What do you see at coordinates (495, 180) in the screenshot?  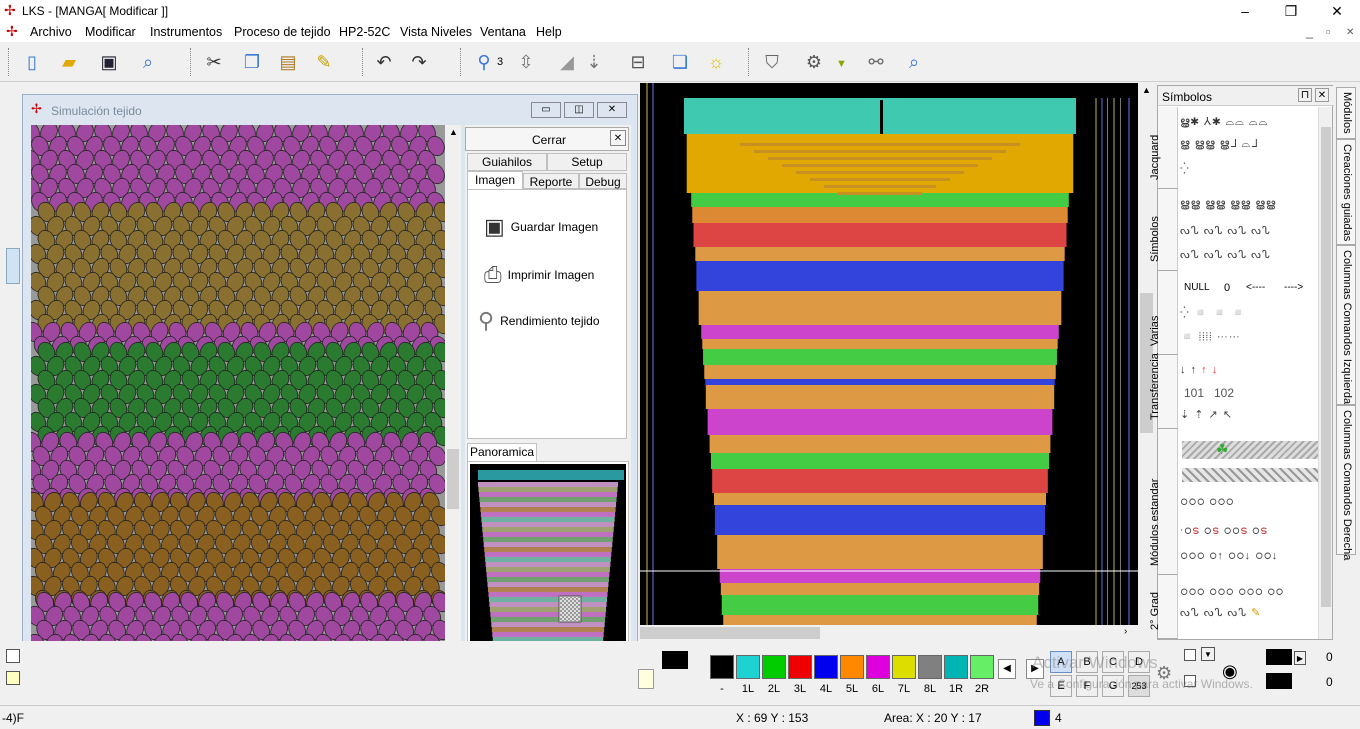 I see `tab-imagen: Imagen` at bounding box center [495, 180].